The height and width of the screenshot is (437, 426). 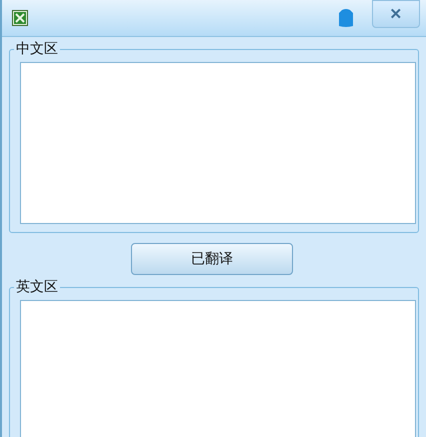 I want to click on close-button: ✕, so click(x=396, y=14).